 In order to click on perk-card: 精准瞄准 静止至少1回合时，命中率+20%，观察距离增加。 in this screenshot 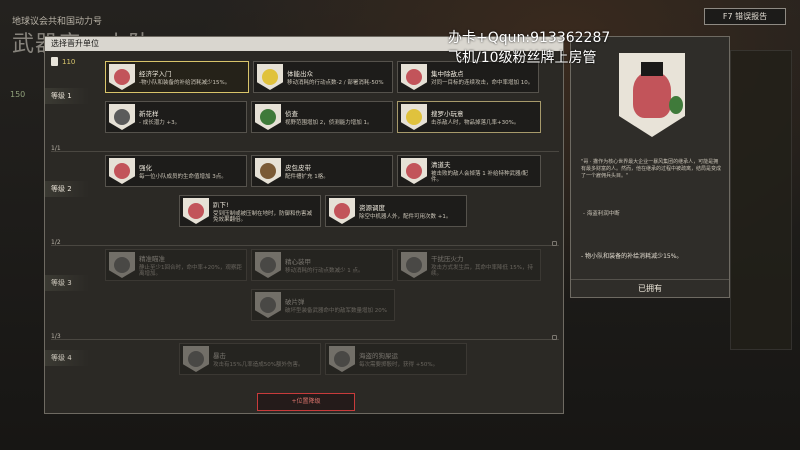, I will do `click(176, 265)`.